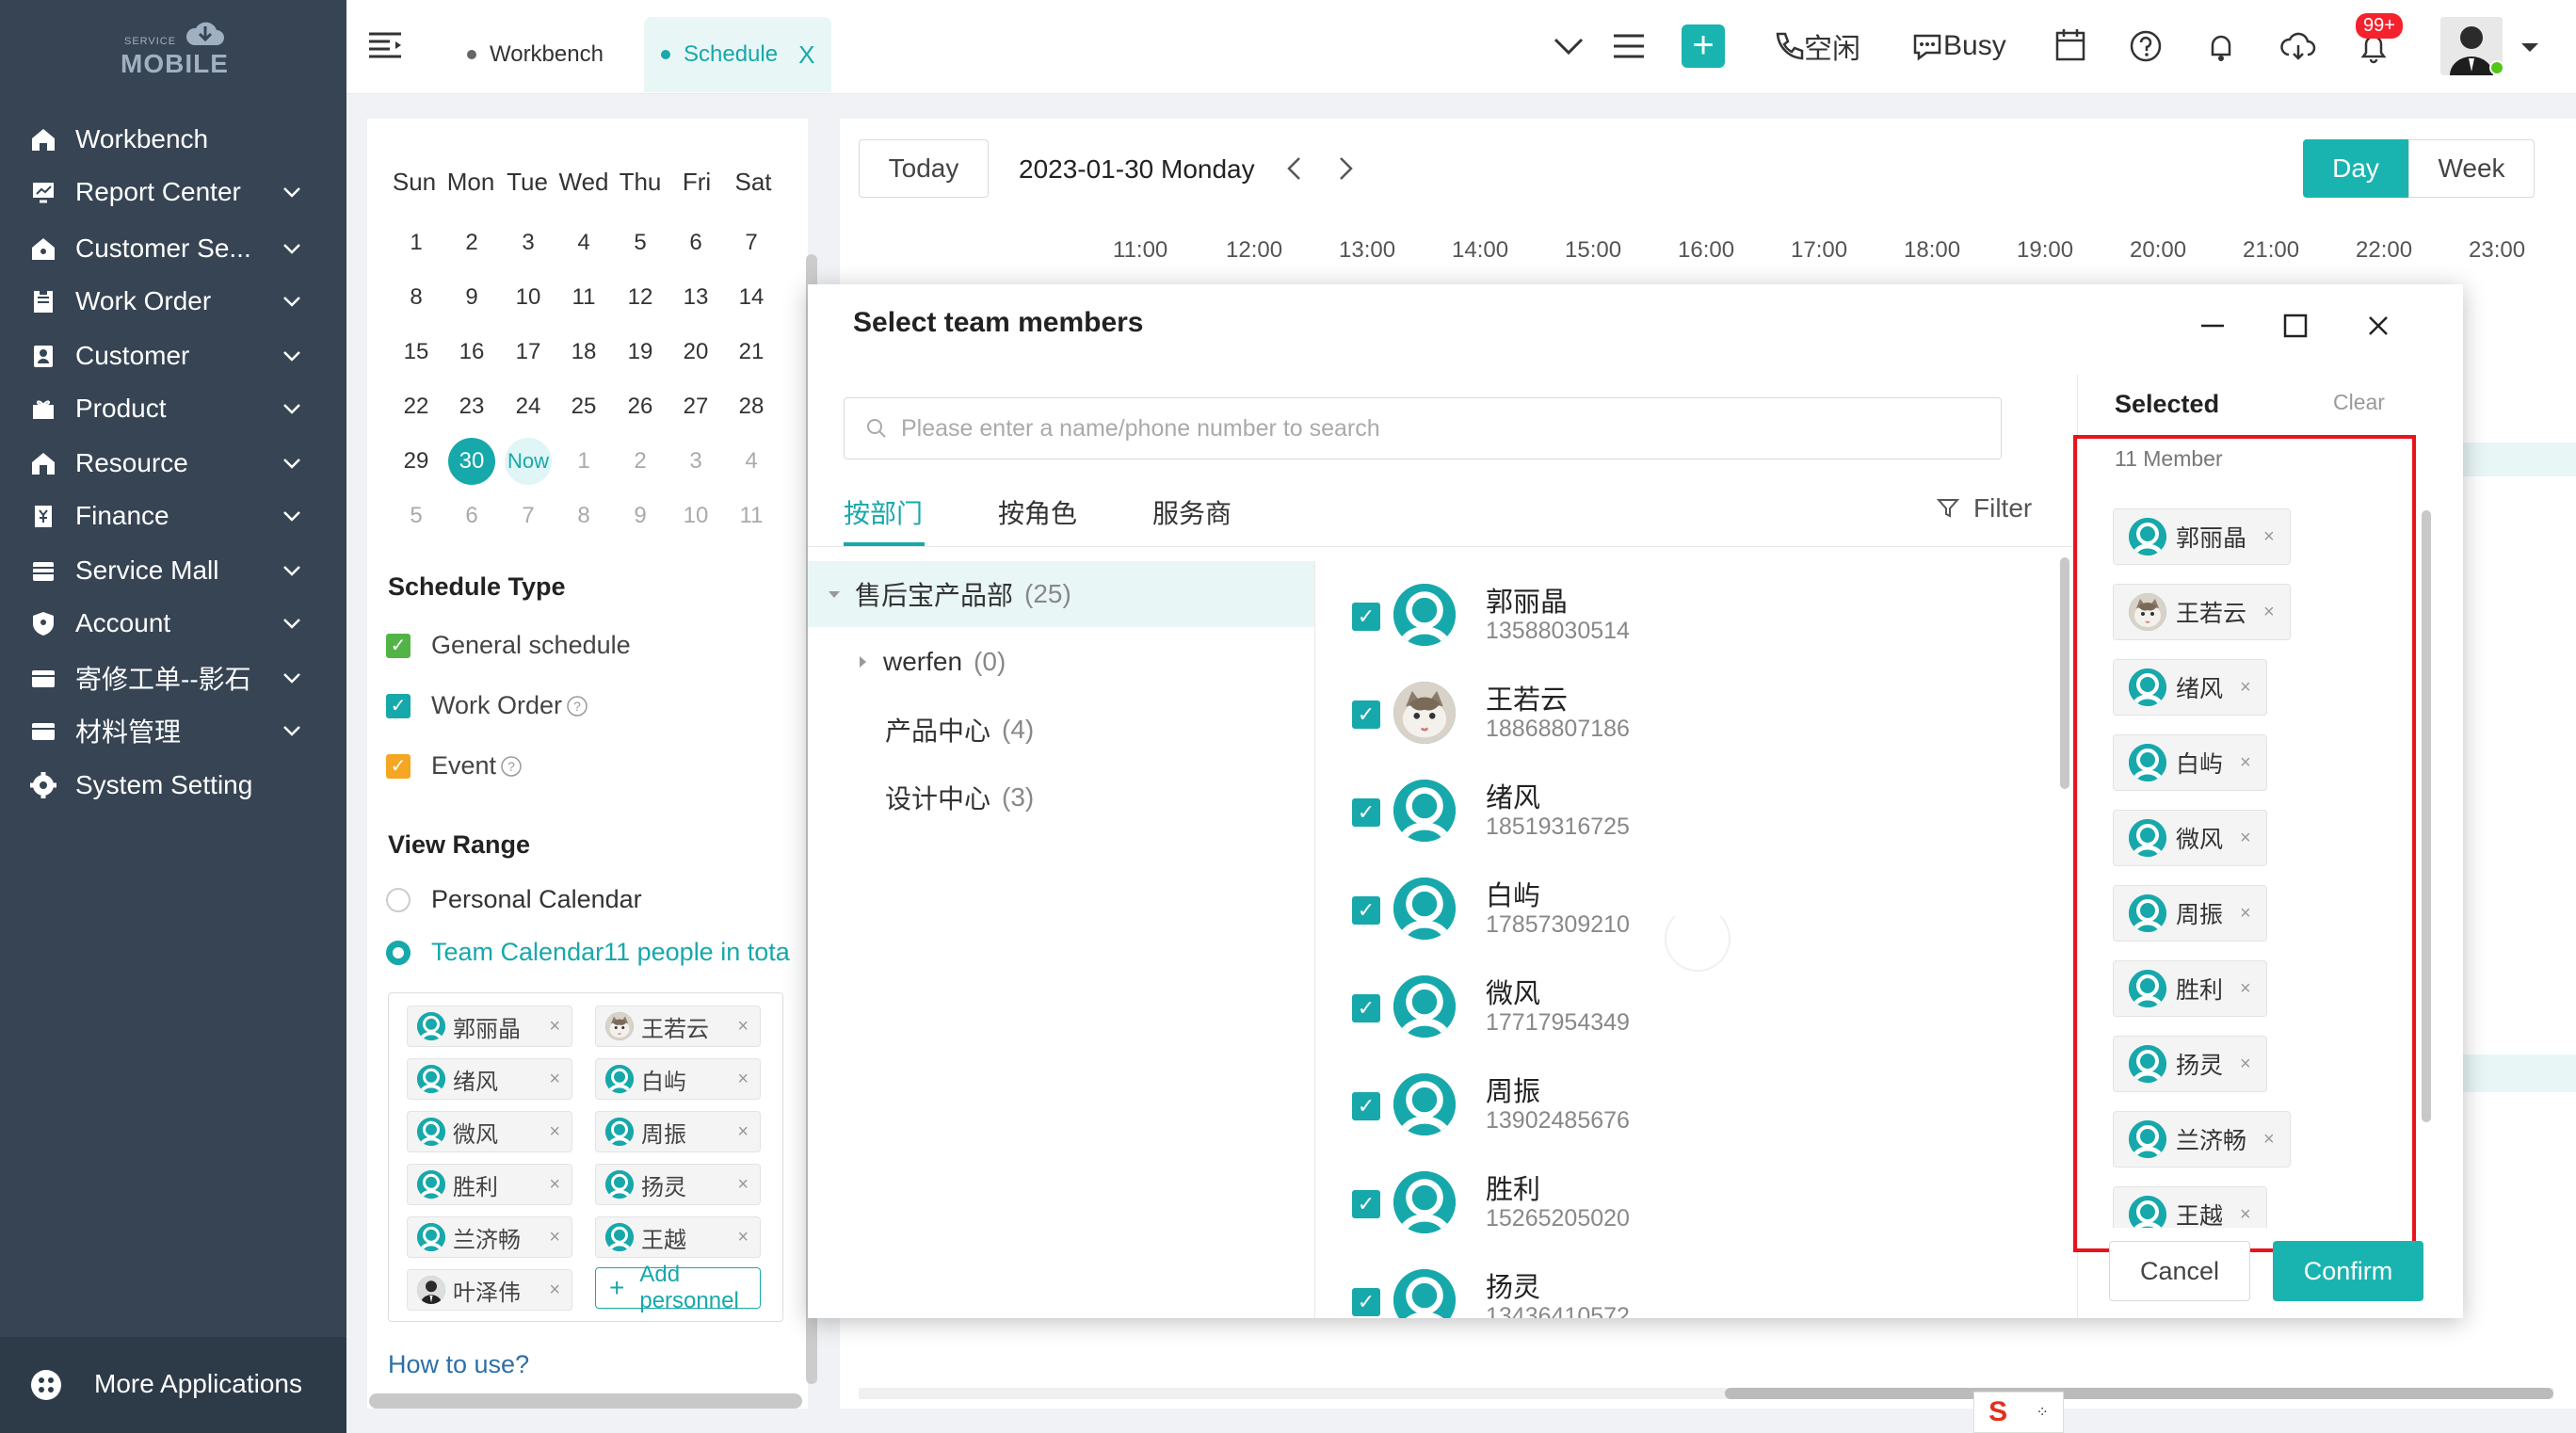 The height and width of the screenshot is (1433, 2576). What do you see at coordinates (173, 730) in the screenshot?
I see `sidebar-item-material: 材料管理` at bounding box center [173, 730].